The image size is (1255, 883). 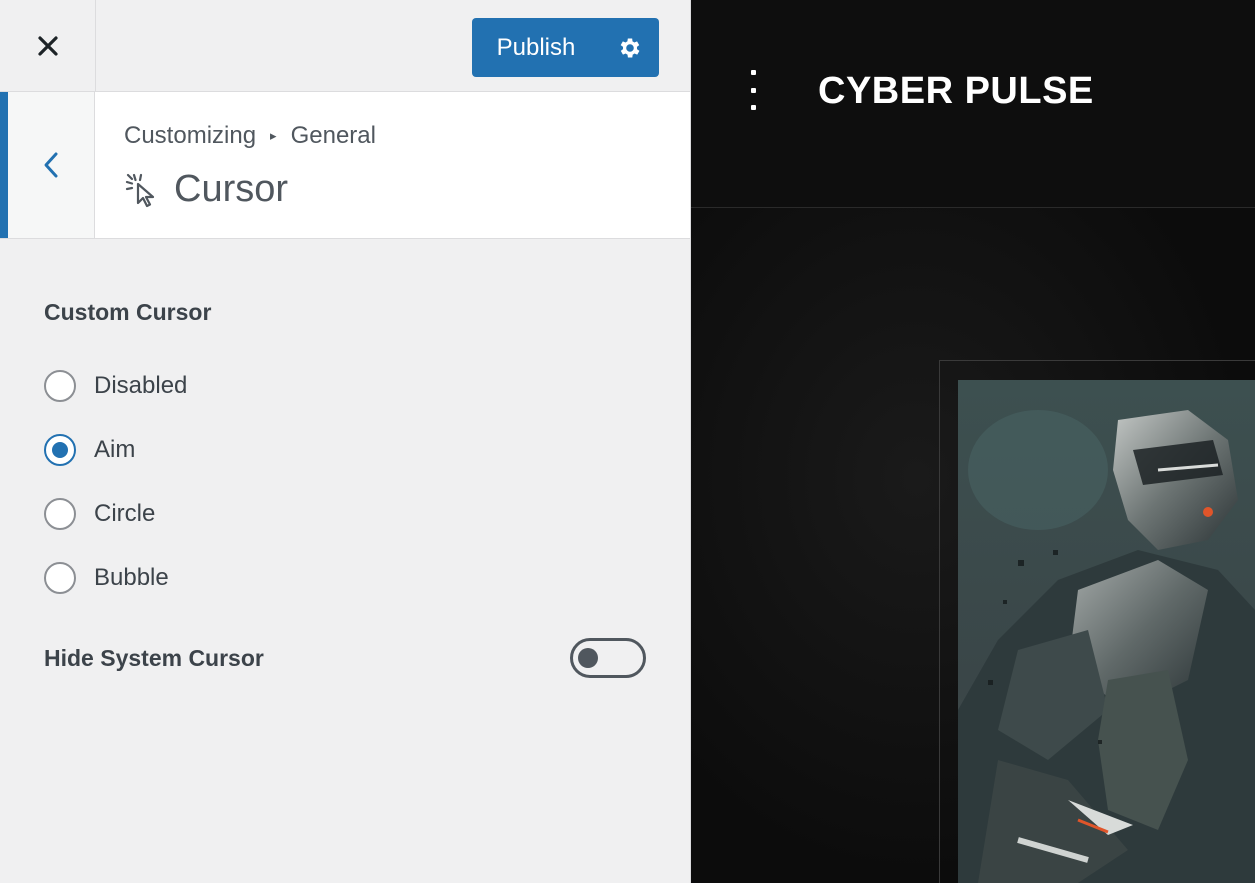 What do you see at coordinates (231, 189) in the screenshot?
I see `section-title-text: Cursor` at bounding box center [231, 189].